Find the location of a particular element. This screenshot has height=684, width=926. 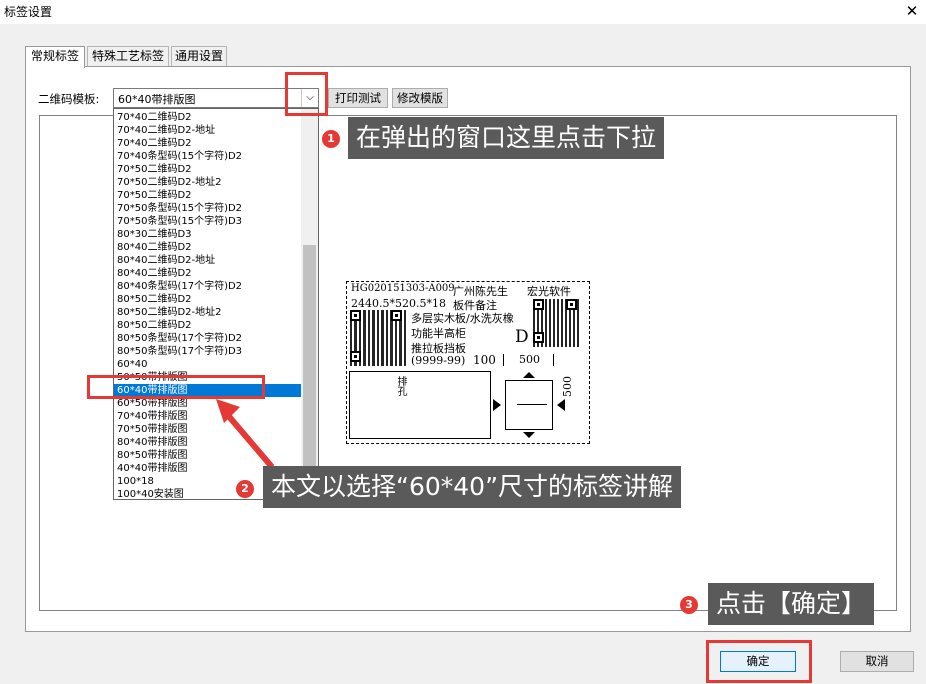

step-badge-3: 3 is located at coordinates (689, 605).